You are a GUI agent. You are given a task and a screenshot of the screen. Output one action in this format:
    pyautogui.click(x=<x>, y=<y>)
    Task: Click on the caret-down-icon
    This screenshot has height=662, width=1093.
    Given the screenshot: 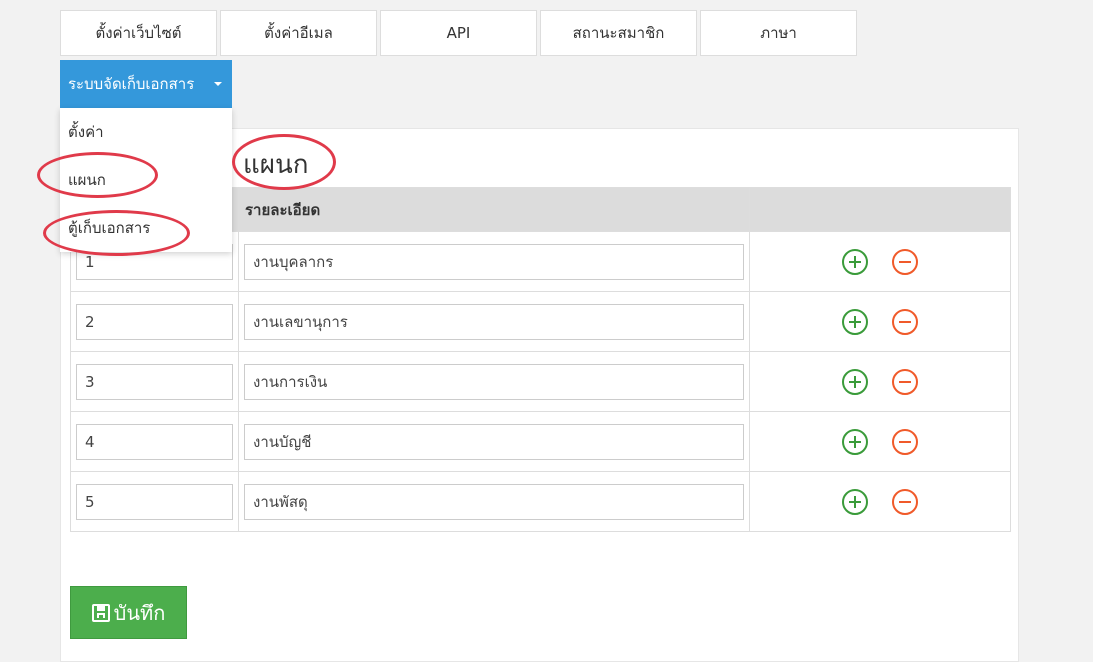 What is the action you would take?
    pyautogui.click(x=218, y=84)
    